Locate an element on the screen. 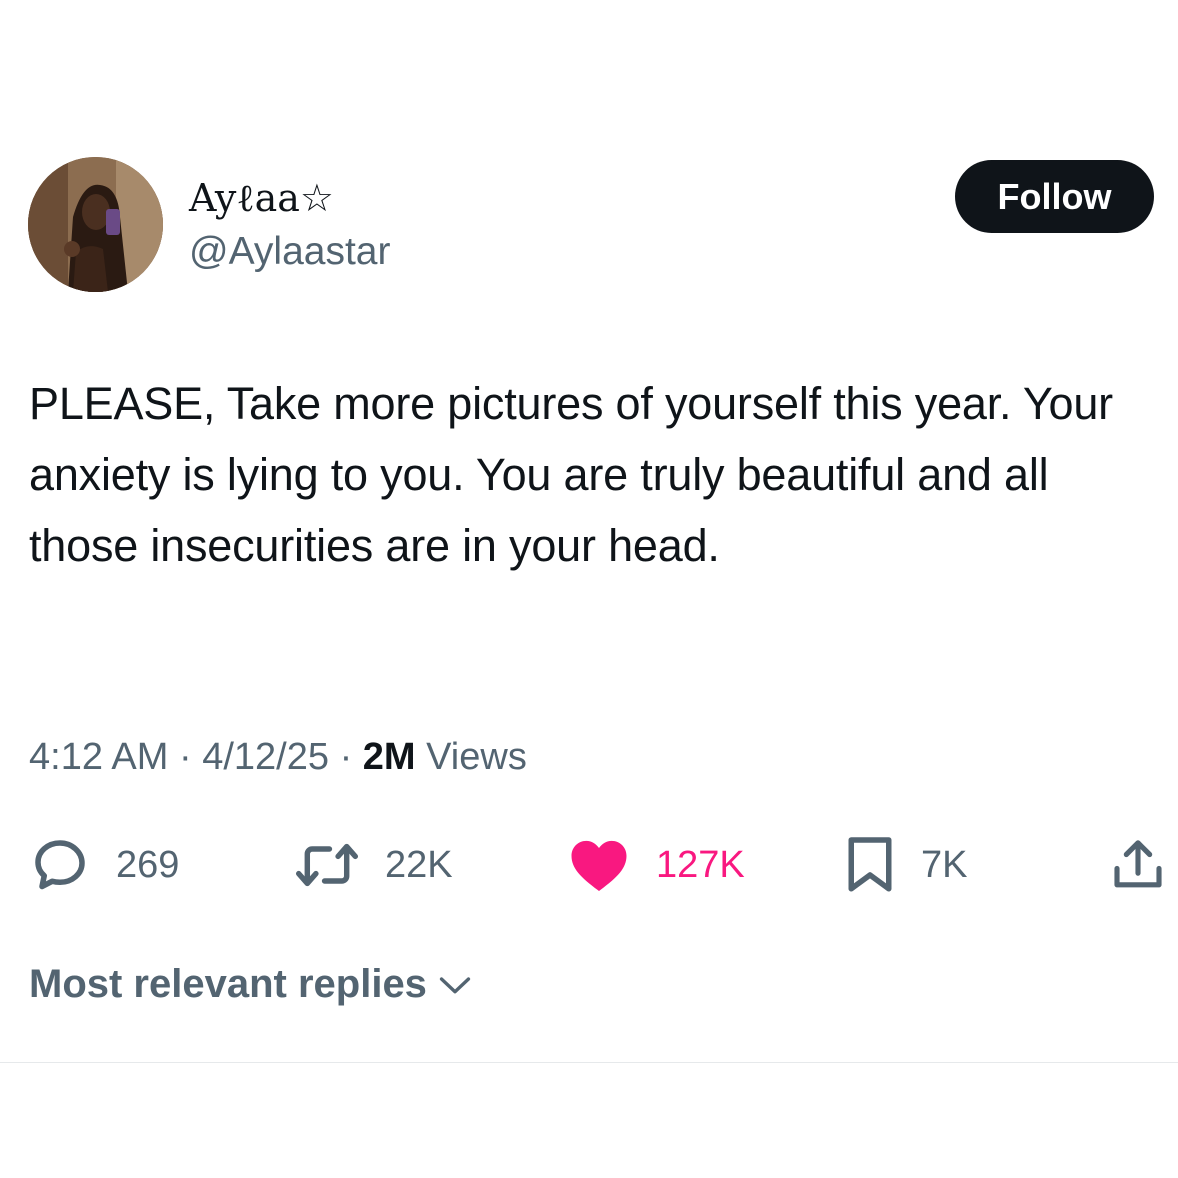 The height and width of the screenshot is (1178, 1178). replies-sort-label: Most relevant replies is located at coordinates (228, 984).